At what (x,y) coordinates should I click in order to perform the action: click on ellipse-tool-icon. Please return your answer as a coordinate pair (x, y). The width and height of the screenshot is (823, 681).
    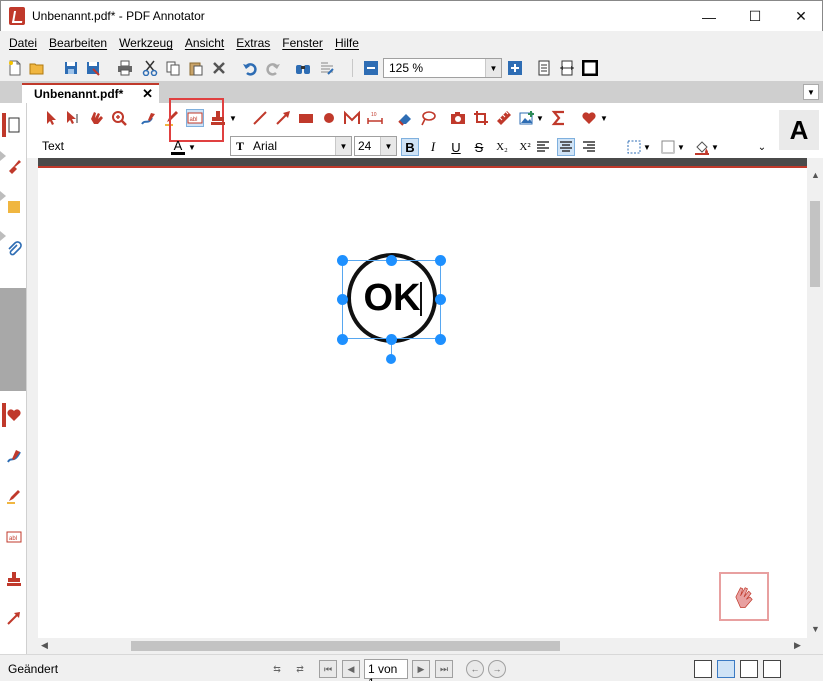
    Looking at the image, I should click on (329, 118).